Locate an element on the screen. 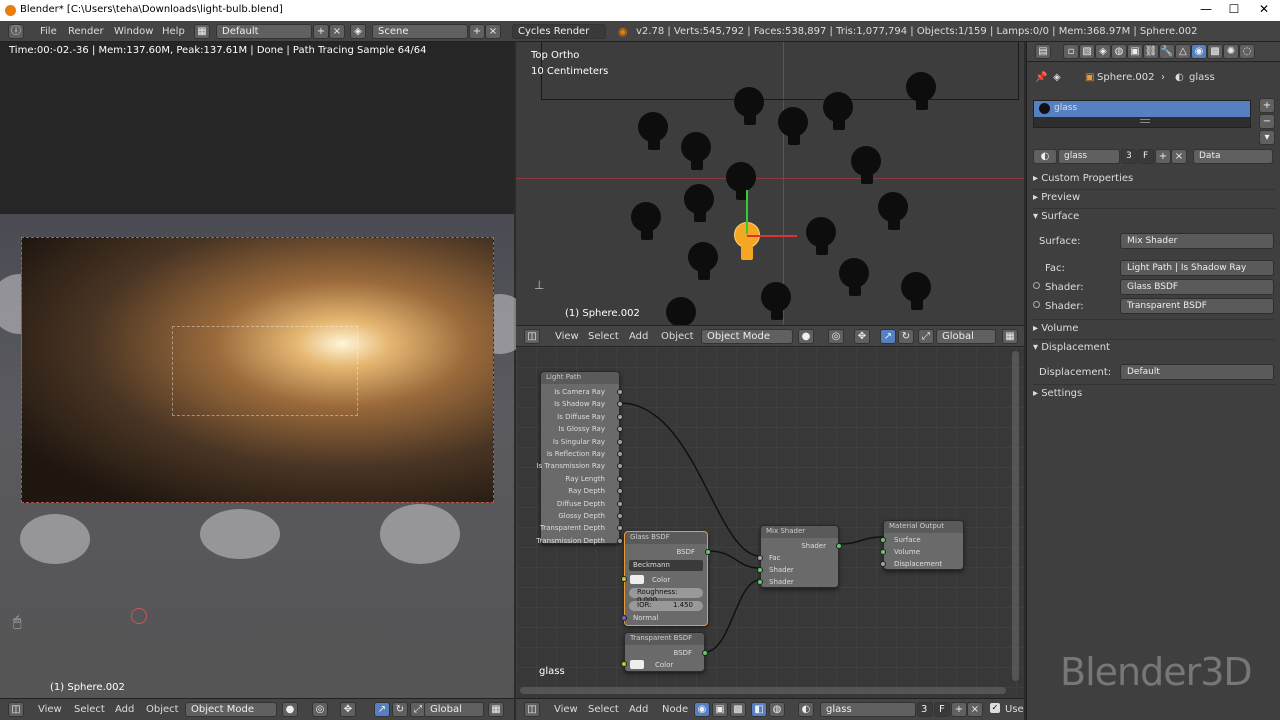  object-tab-icon: ▣ is located at coordinates (1135, 51).